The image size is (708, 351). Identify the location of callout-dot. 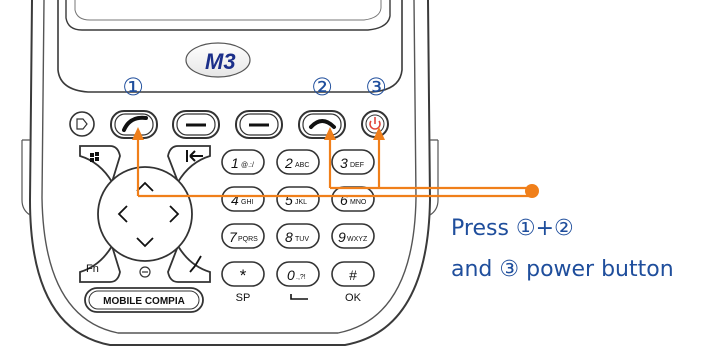
(532, 191).